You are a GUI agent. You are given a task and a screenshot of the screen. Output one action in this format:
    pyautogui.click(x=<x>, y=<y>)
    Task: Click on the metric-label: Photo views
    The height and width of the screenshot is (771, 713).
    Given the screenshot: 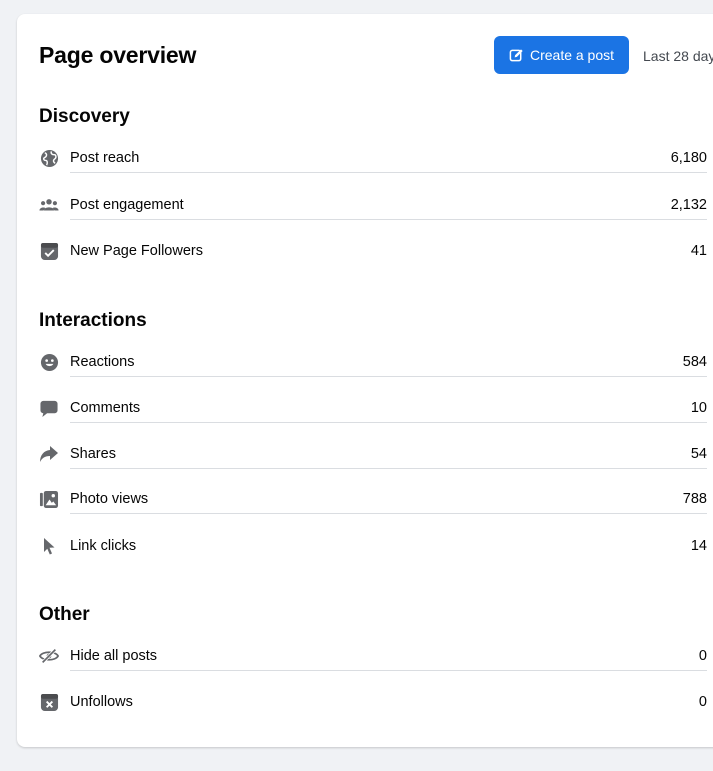 What is the action you would take?
    pyautogui.click(x=109, y=499)
    